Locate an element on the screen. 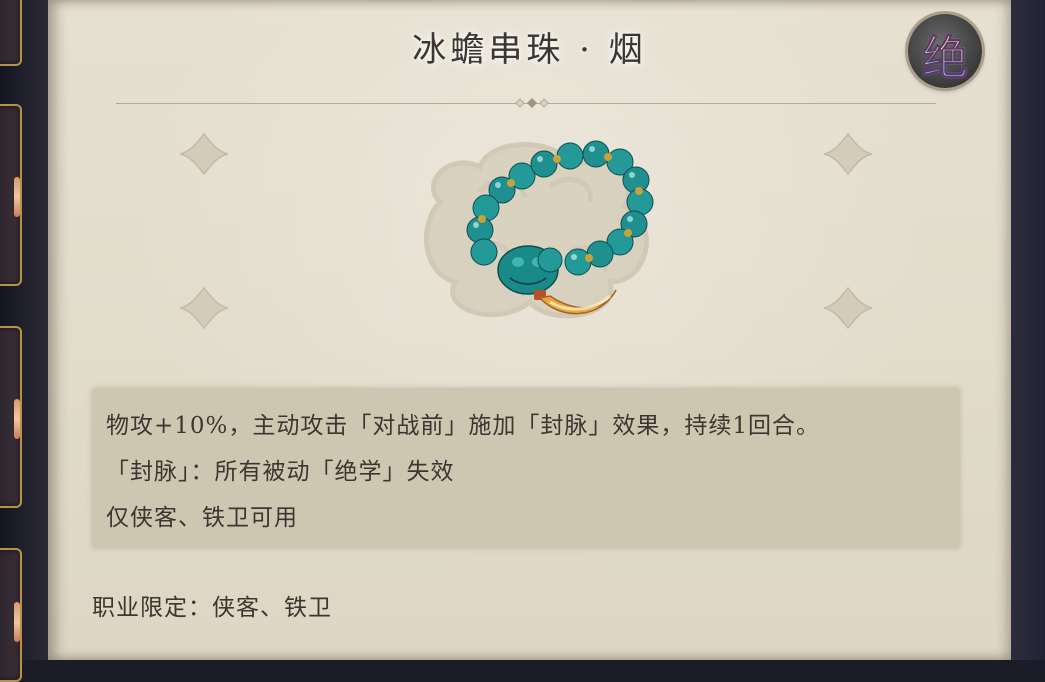 The width and height of the screenshot is (1045, 682). description-line: 「封脉」：所有被动「绝学」失效 is located at coordinates (280, 472).